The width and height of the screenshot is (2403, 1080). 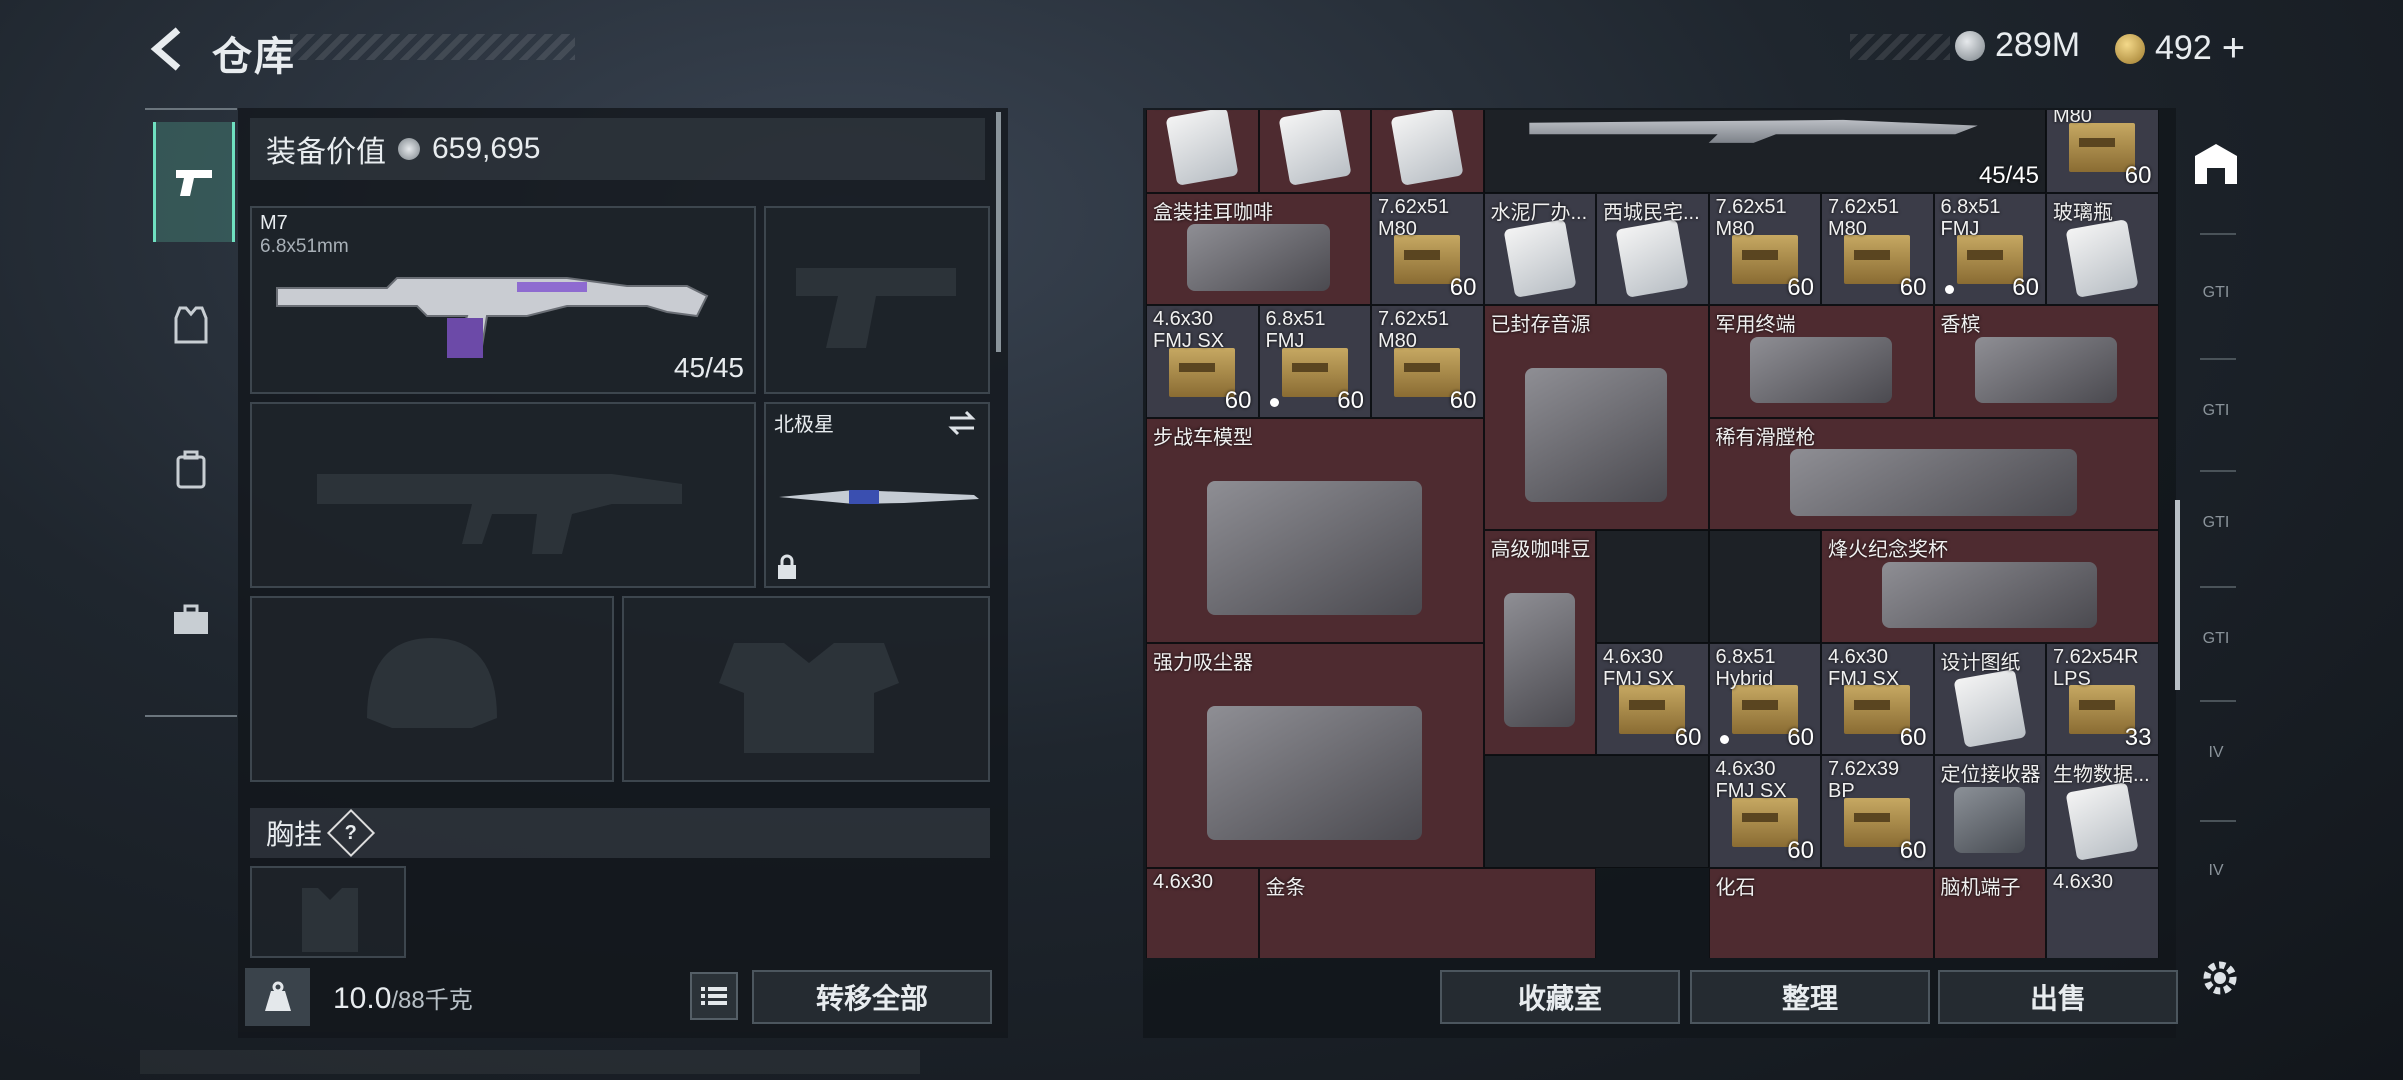 I want to click on sort-button: 整理, so click(x=1810, y=997).